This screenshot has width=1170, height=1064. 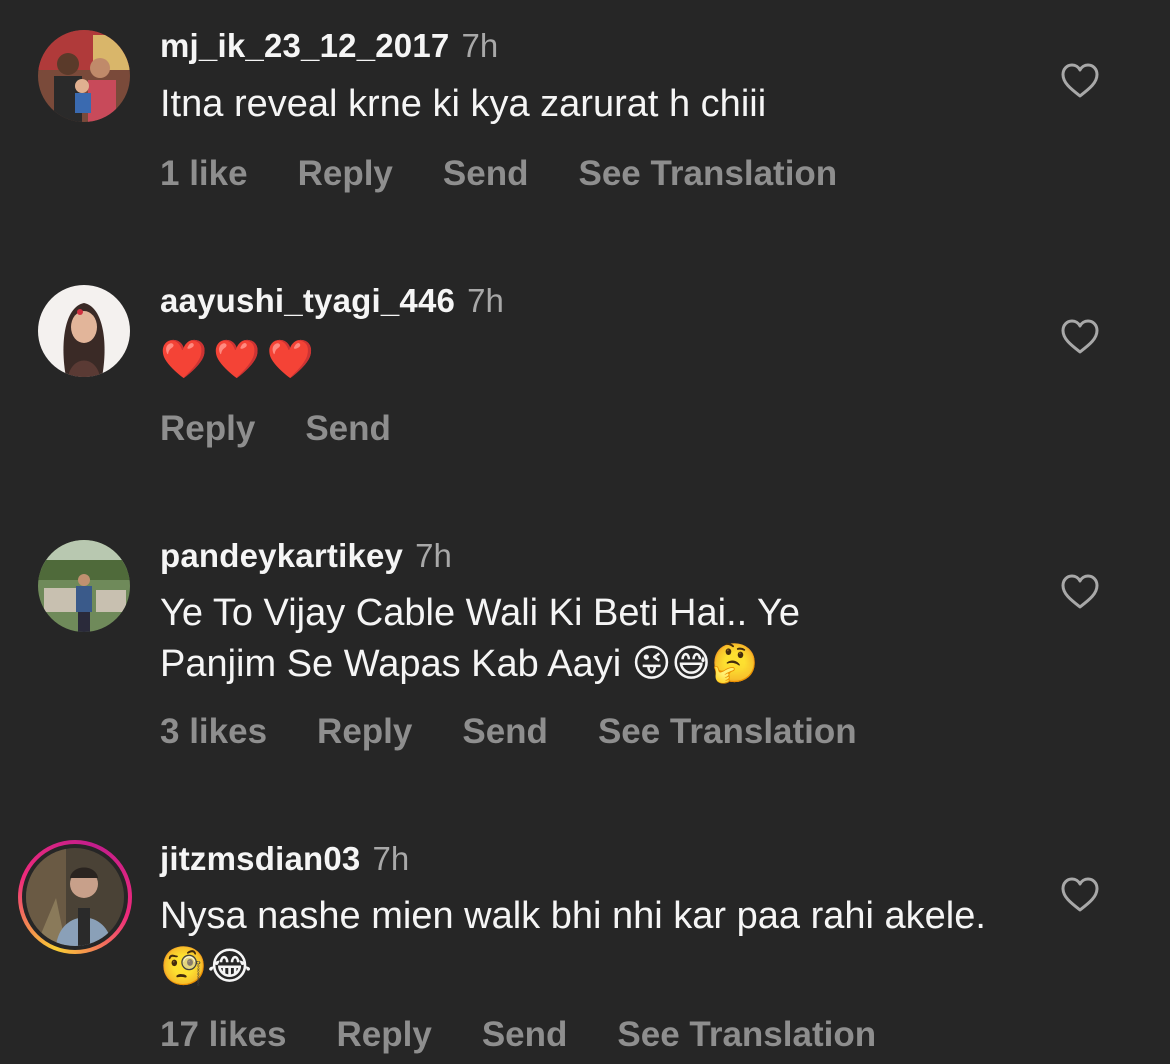 I want to click on comment-actions: 17 likes Reply Send See Translation, so click(x=543, y=1035).